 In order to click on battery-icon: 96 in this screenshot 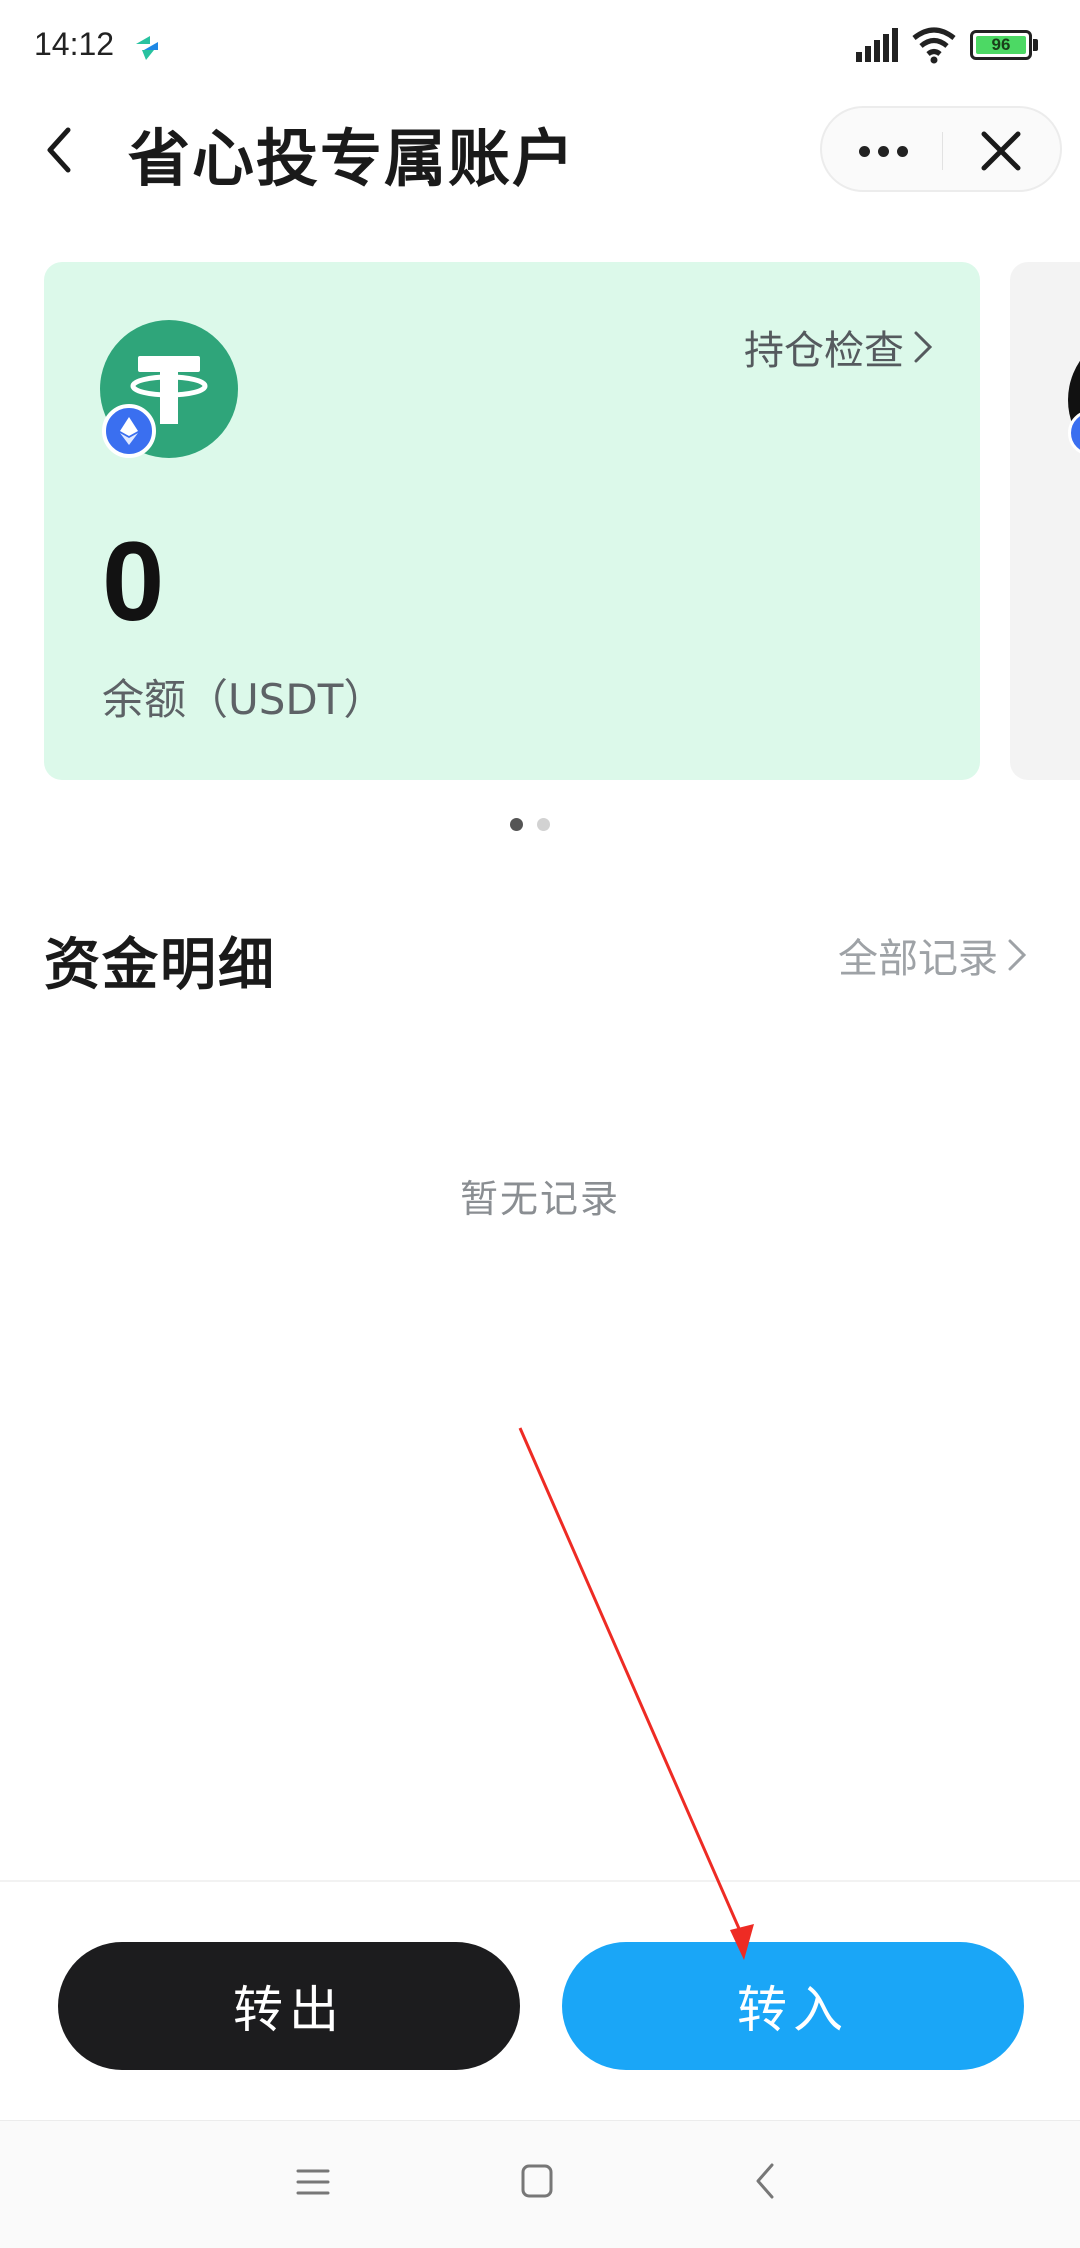, I will do `click(1004, 45)`.